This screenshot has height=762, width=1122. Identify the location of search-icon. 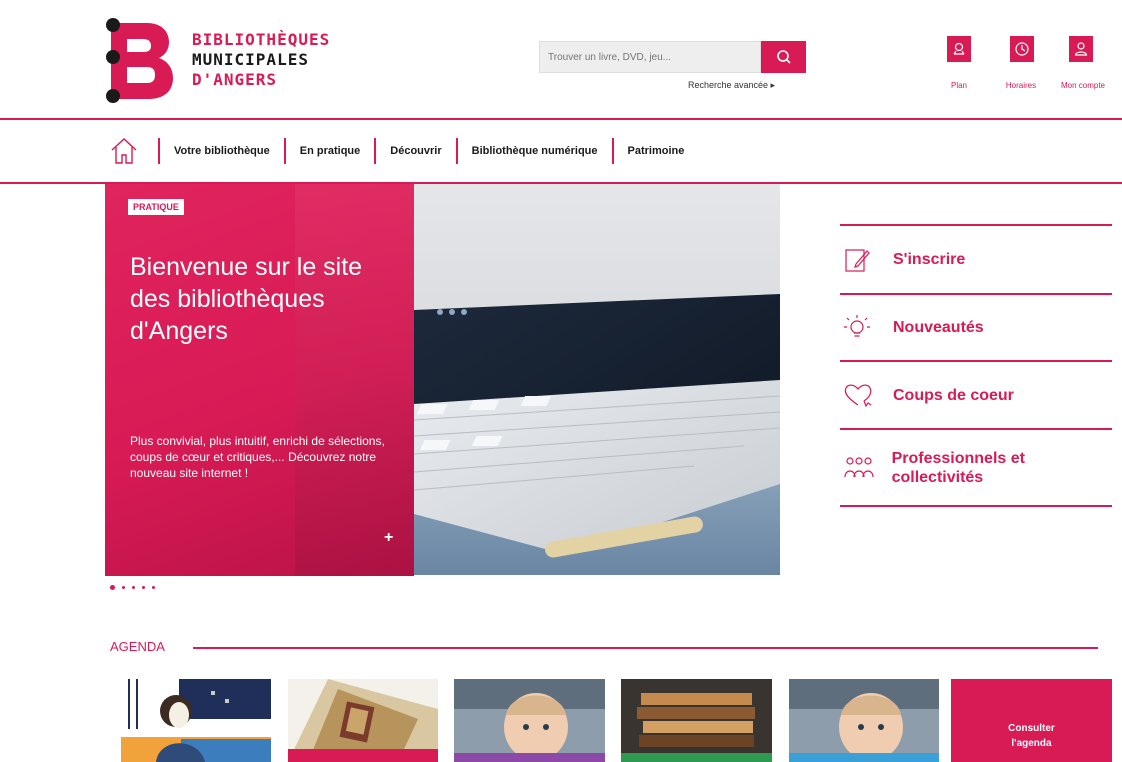
(783, 57).